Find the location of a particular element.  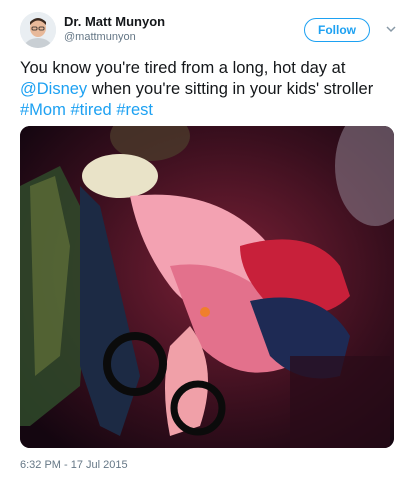

hashtag-link: #tired is located at coordinates (90, 110).